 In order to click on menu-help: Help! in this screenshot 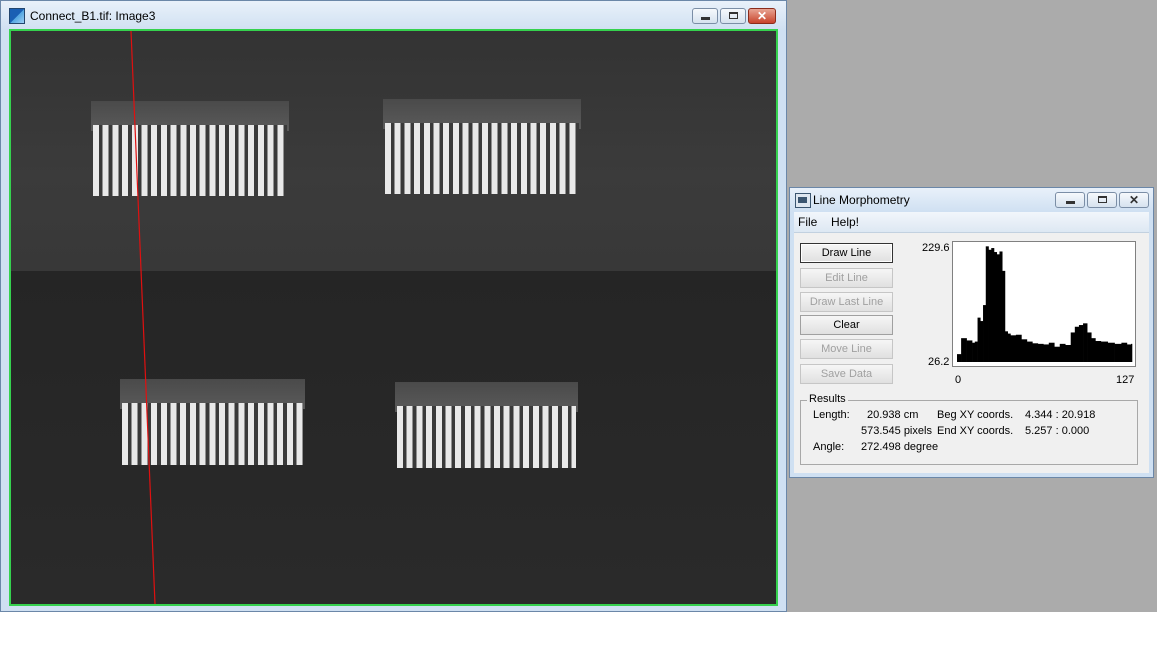, I will do `click(845, 222)`.